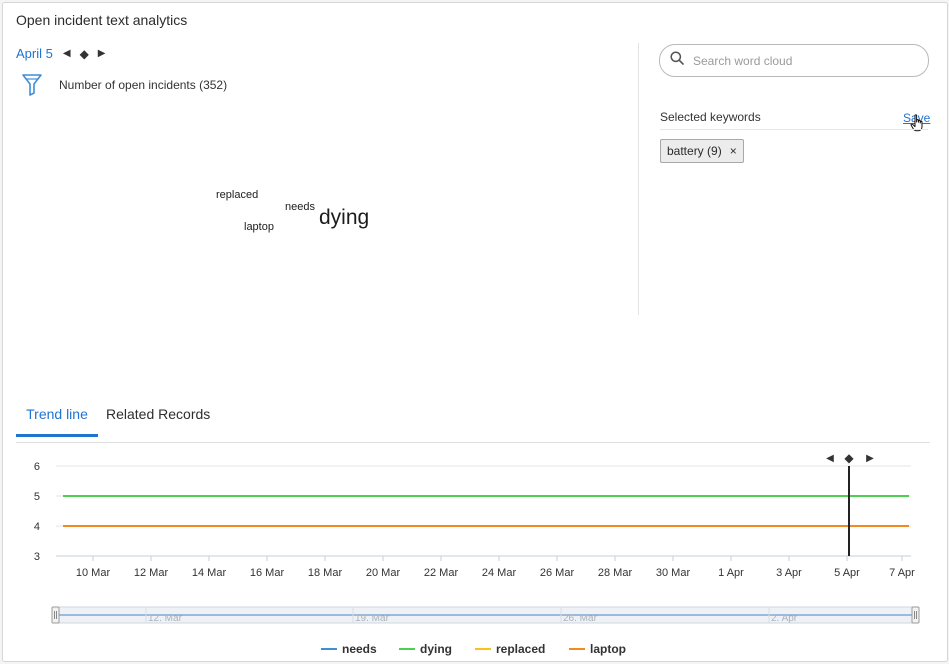 Image resolution: width=949 pixels, height=664 pixels. What do you see at coordinates (32, 85) in the screenshot?
I see `filter-icon` at bounding box center [32, 85].